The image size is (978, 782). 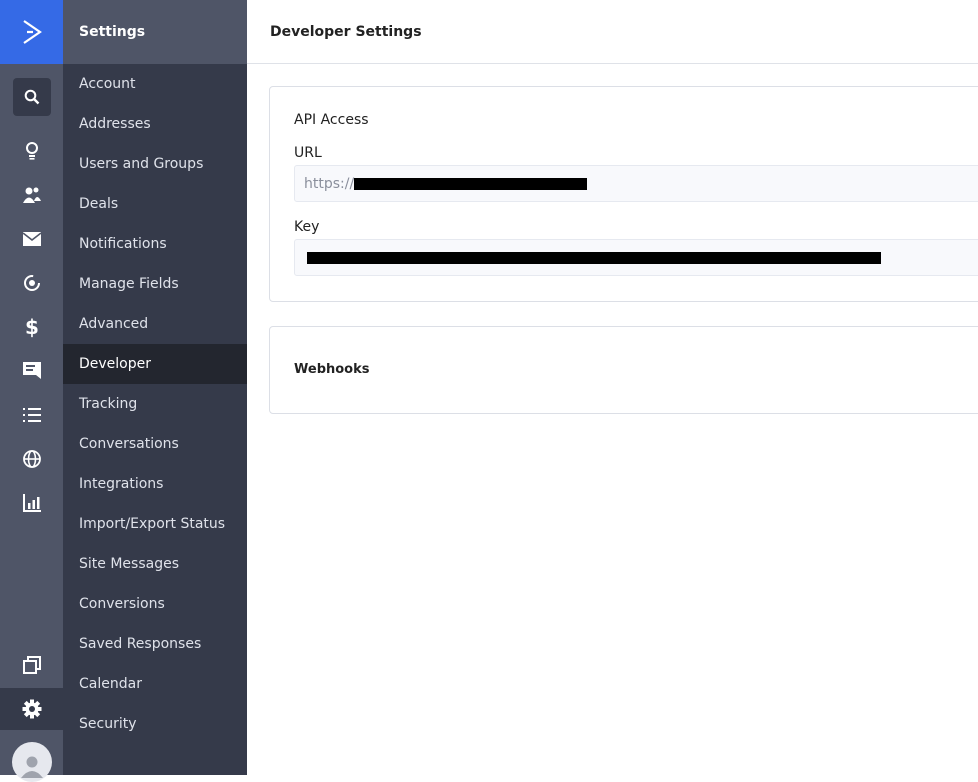 What do you see at coordinates (32, 665) in the screenshot?
I see `pages-icon` at bounding box center [32, 665].